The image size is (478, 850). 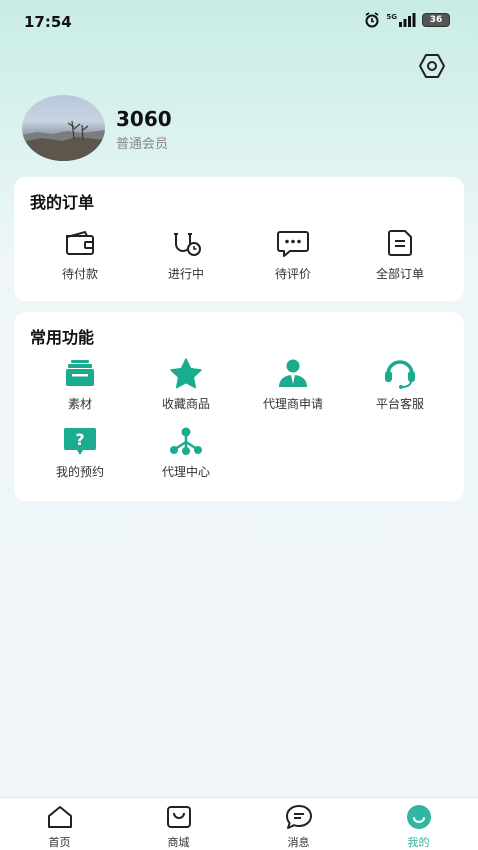 I want to click on function-favorites: 收藏商品, so click(x=186, y=384).